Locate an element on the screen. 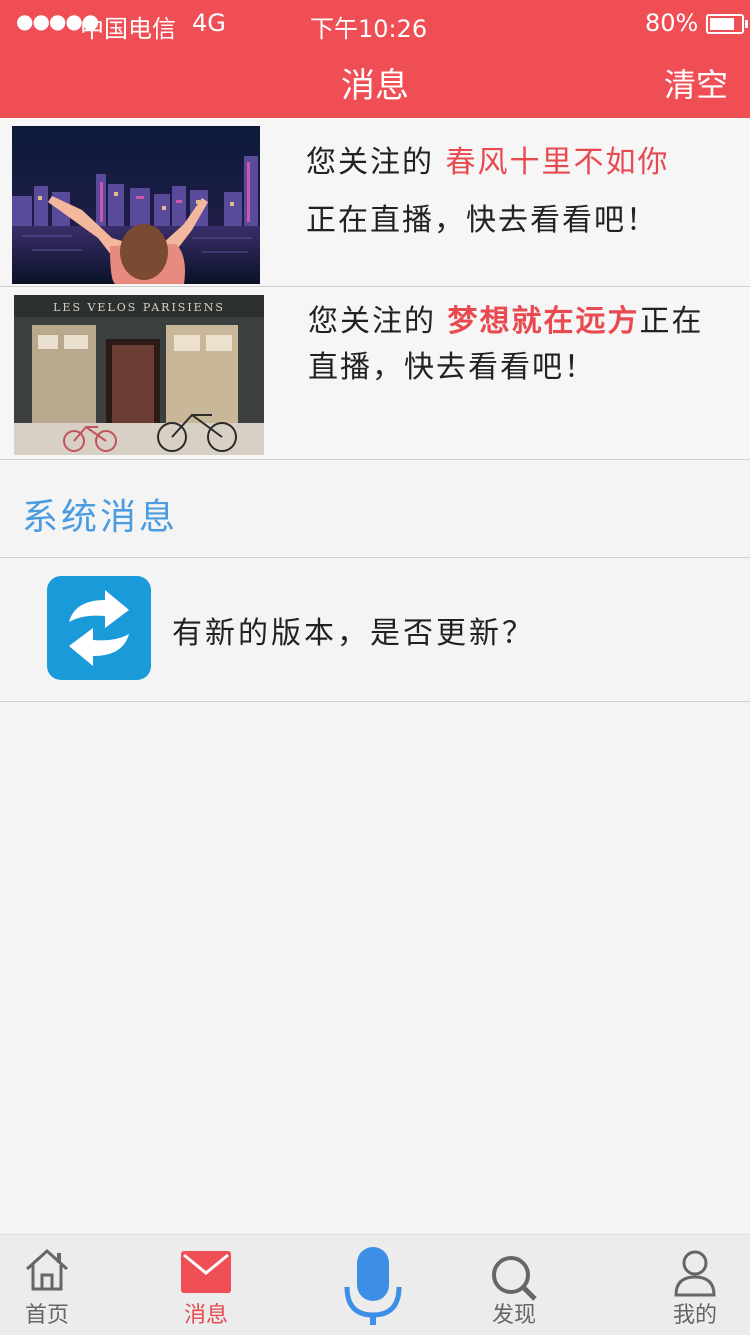 This screenshot has height=1335, width=750. live-thumbnail-bike-shop: LES VELOS PARISIENS is located at coordinates (139, 375).